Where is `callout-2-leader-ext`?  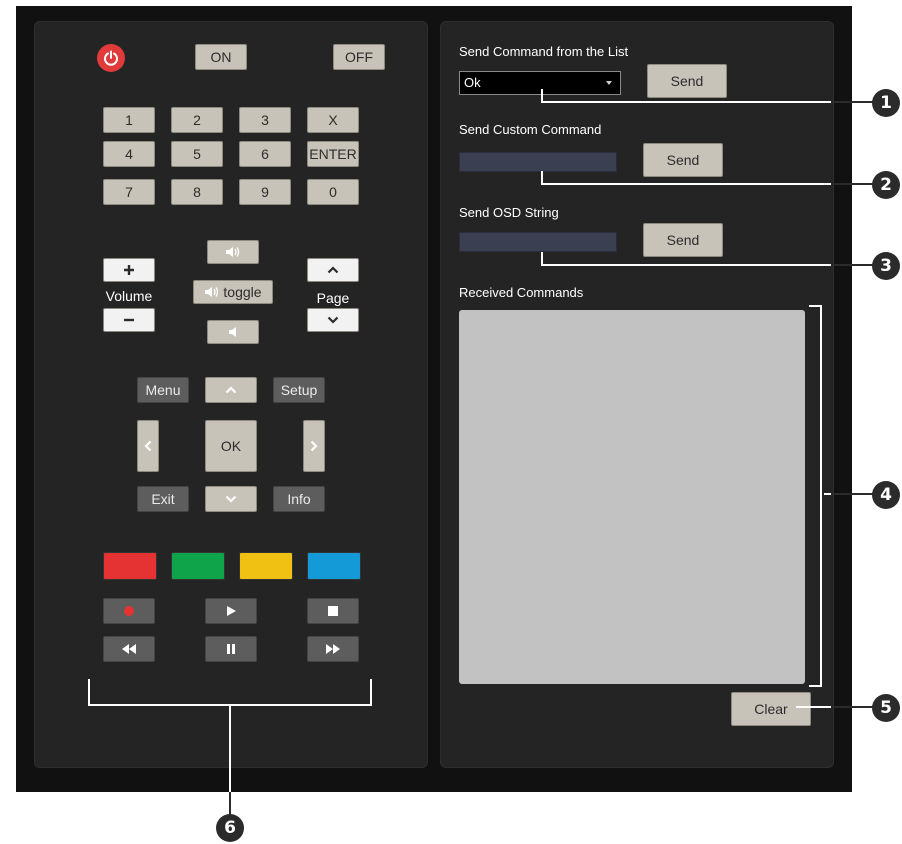
callout-2-leader-ext is located at coordinates (854, 184).